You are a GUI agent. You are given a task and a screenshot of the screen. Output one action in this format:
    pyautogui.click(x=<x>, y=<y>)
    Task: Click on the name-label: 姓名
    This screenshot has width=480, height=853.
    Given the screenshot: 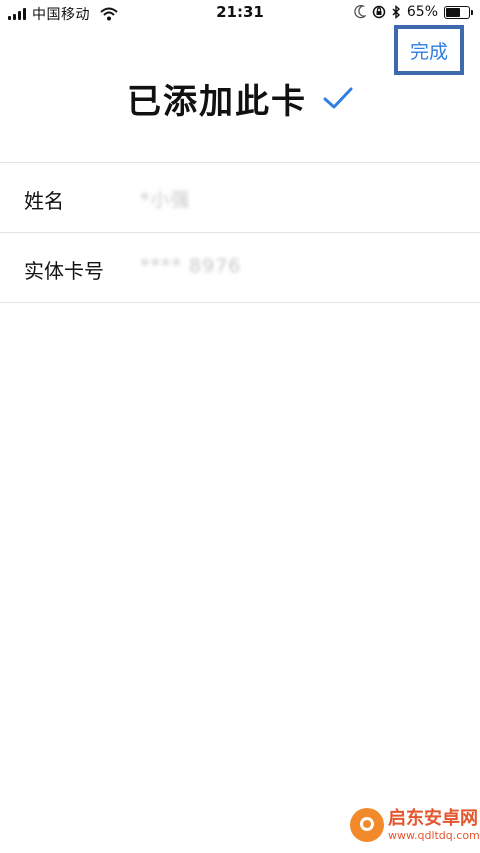 What is the action you would take?
    pyautogui.click(x=44, y=201)
    